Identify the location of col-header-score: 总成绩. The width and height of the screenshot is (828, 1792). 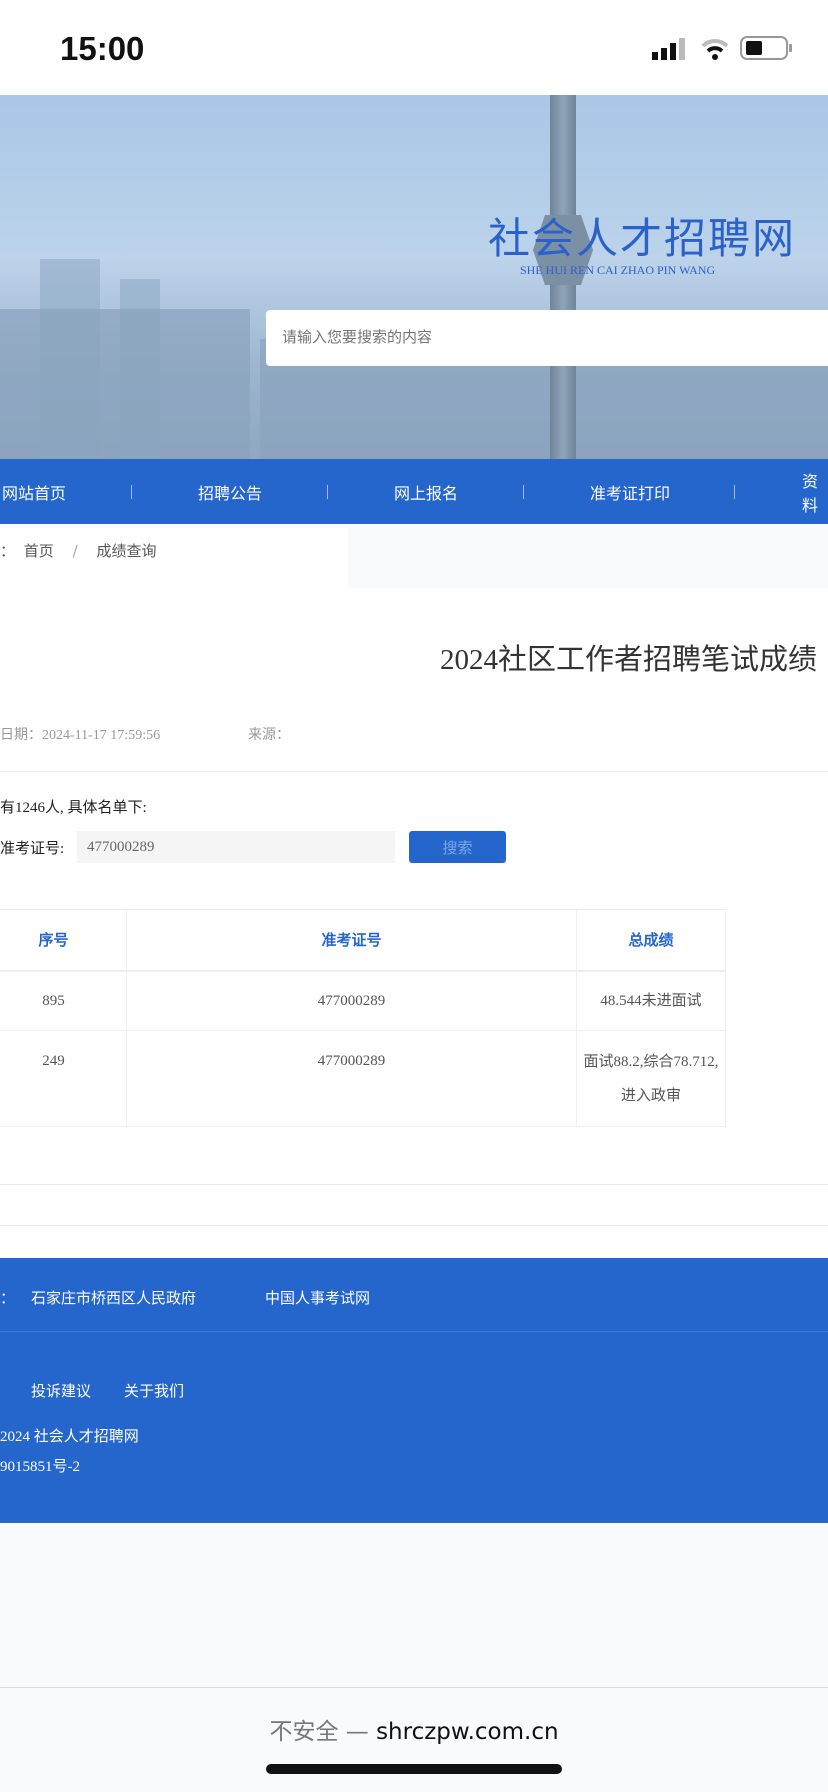
(651, 940).